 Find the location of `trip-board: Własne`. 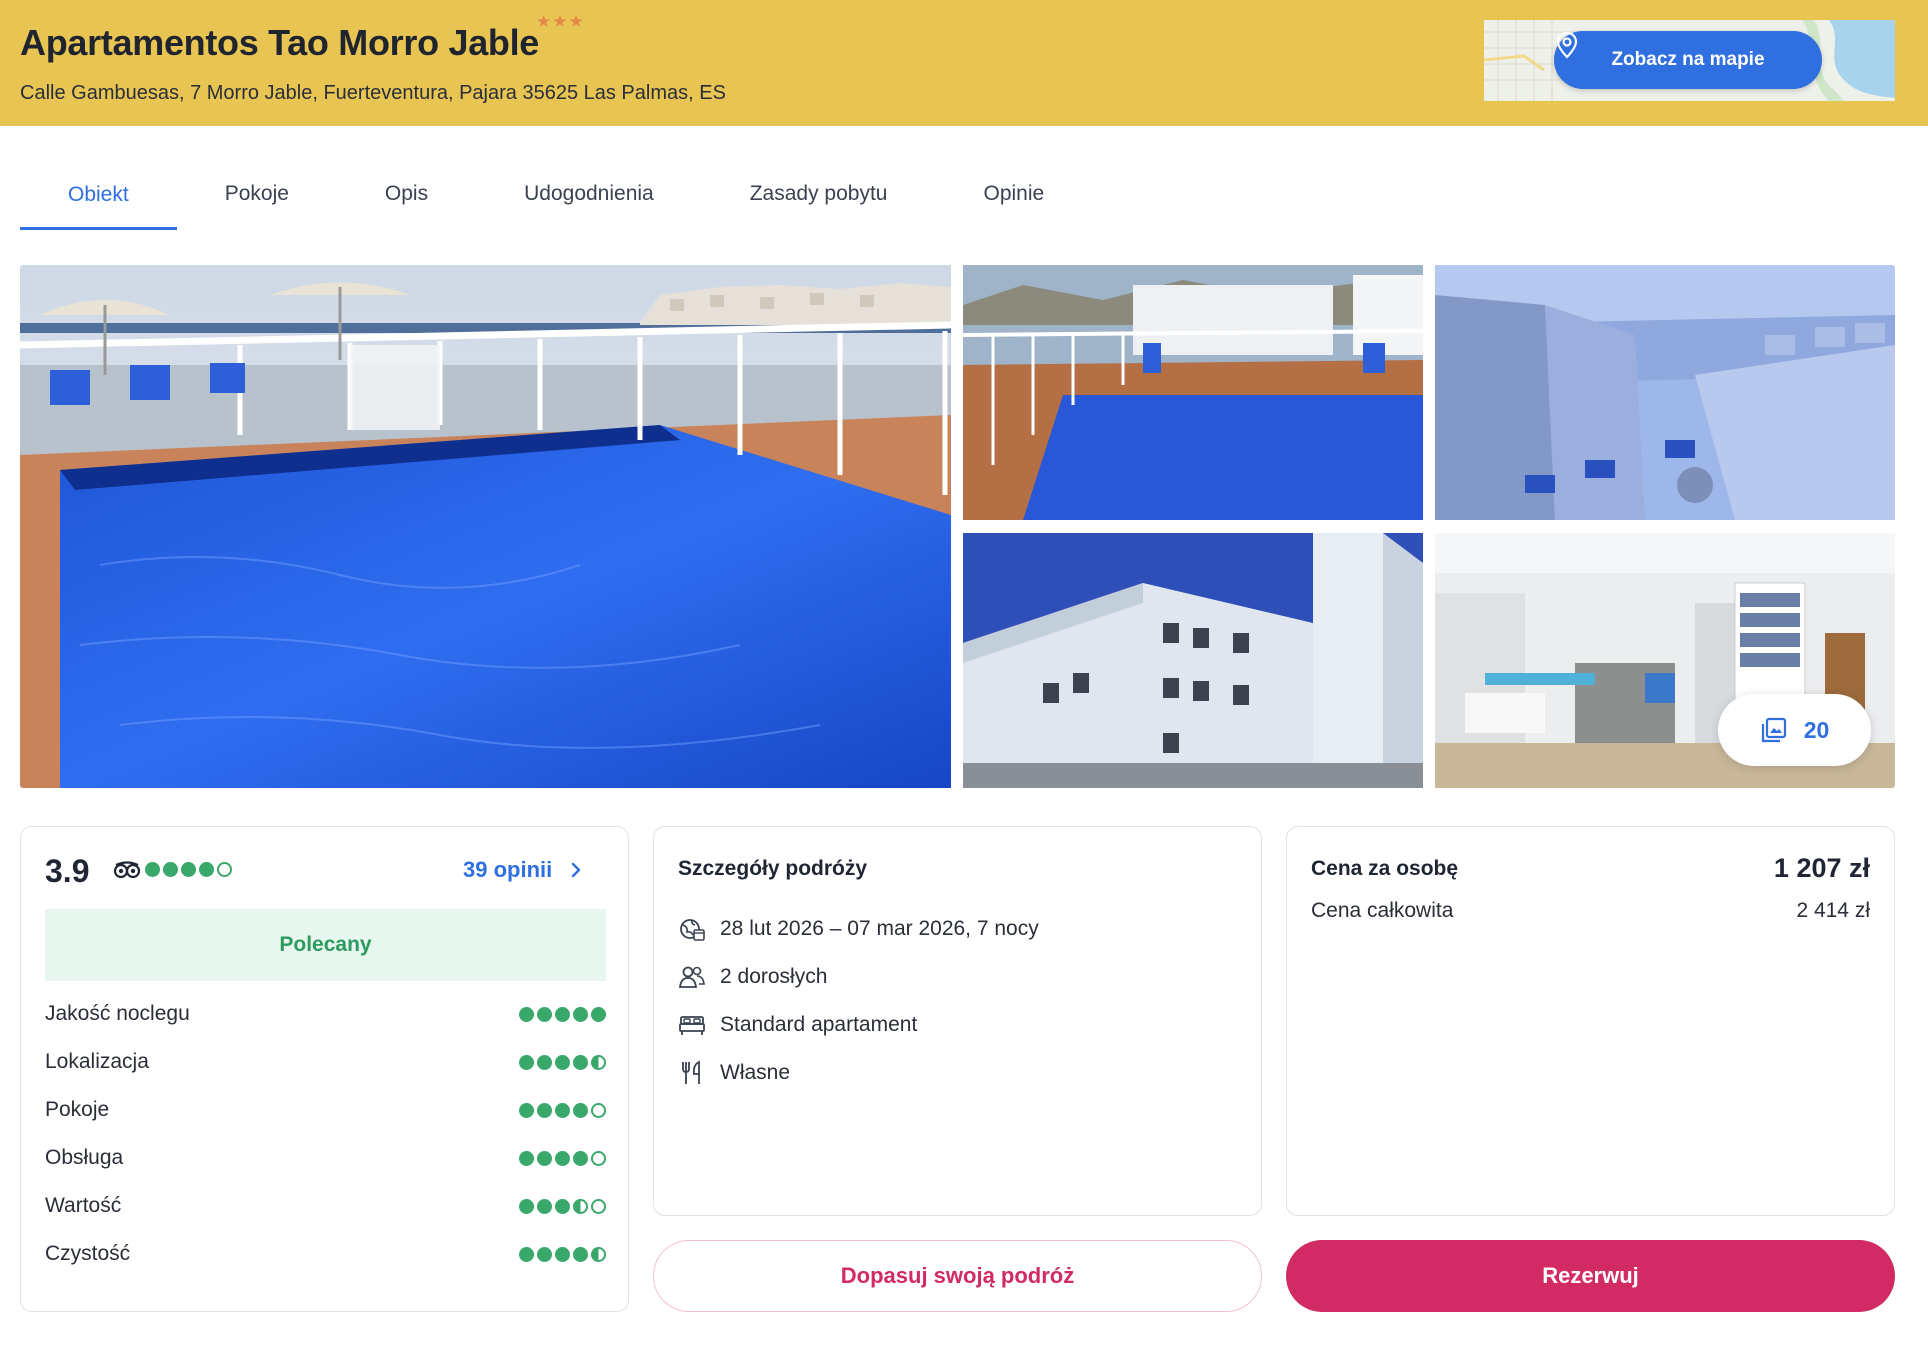

trip-board: Własne is located at coordinates (755, 1072).